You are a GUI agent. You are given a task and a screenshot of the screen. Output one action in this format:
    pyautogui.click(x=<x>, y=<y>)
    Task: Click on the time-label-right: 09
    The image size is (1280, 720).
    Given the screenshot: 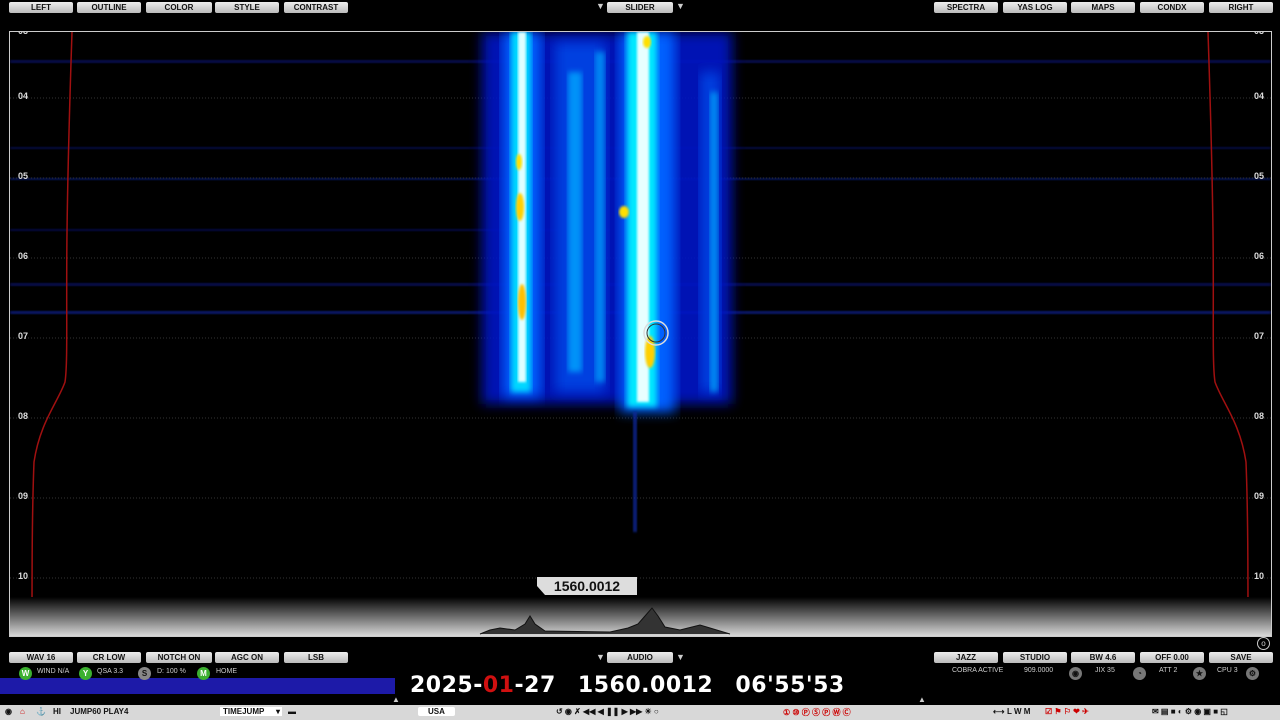 What is the action you would take?
    pyautogui.click(x=1259, y=496)
    